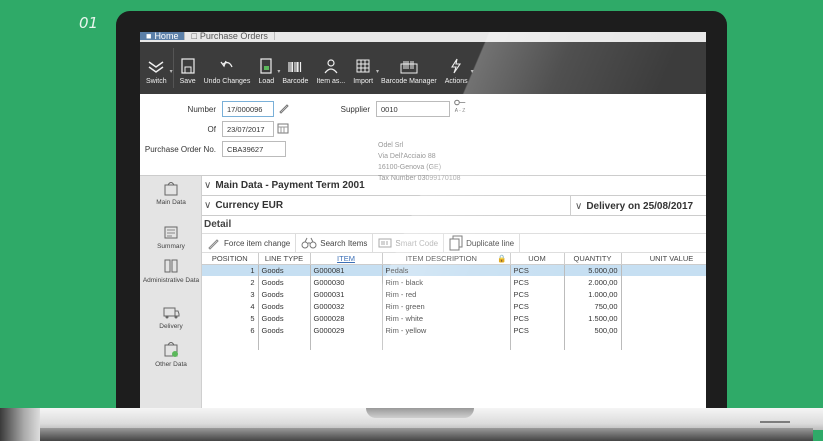  I want to click on column-header-uom: UOM, so click(537, 259).